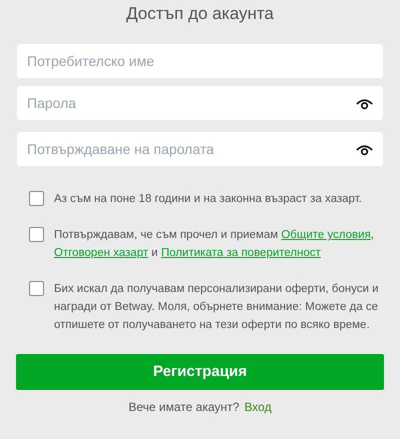 The height and width of the screenshot is (439, 400). What do you see at coordinates (101, 253) in the screenshot?
I see `link: Отговорен хазарт` at bounding box center [101, 253].